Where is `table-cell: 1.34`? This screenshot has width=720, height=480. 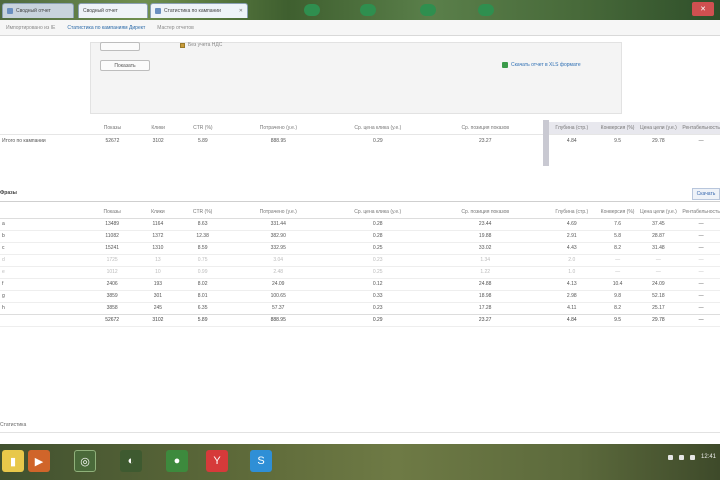 table-cell: 1.34 is located at coordinates (485, 260).